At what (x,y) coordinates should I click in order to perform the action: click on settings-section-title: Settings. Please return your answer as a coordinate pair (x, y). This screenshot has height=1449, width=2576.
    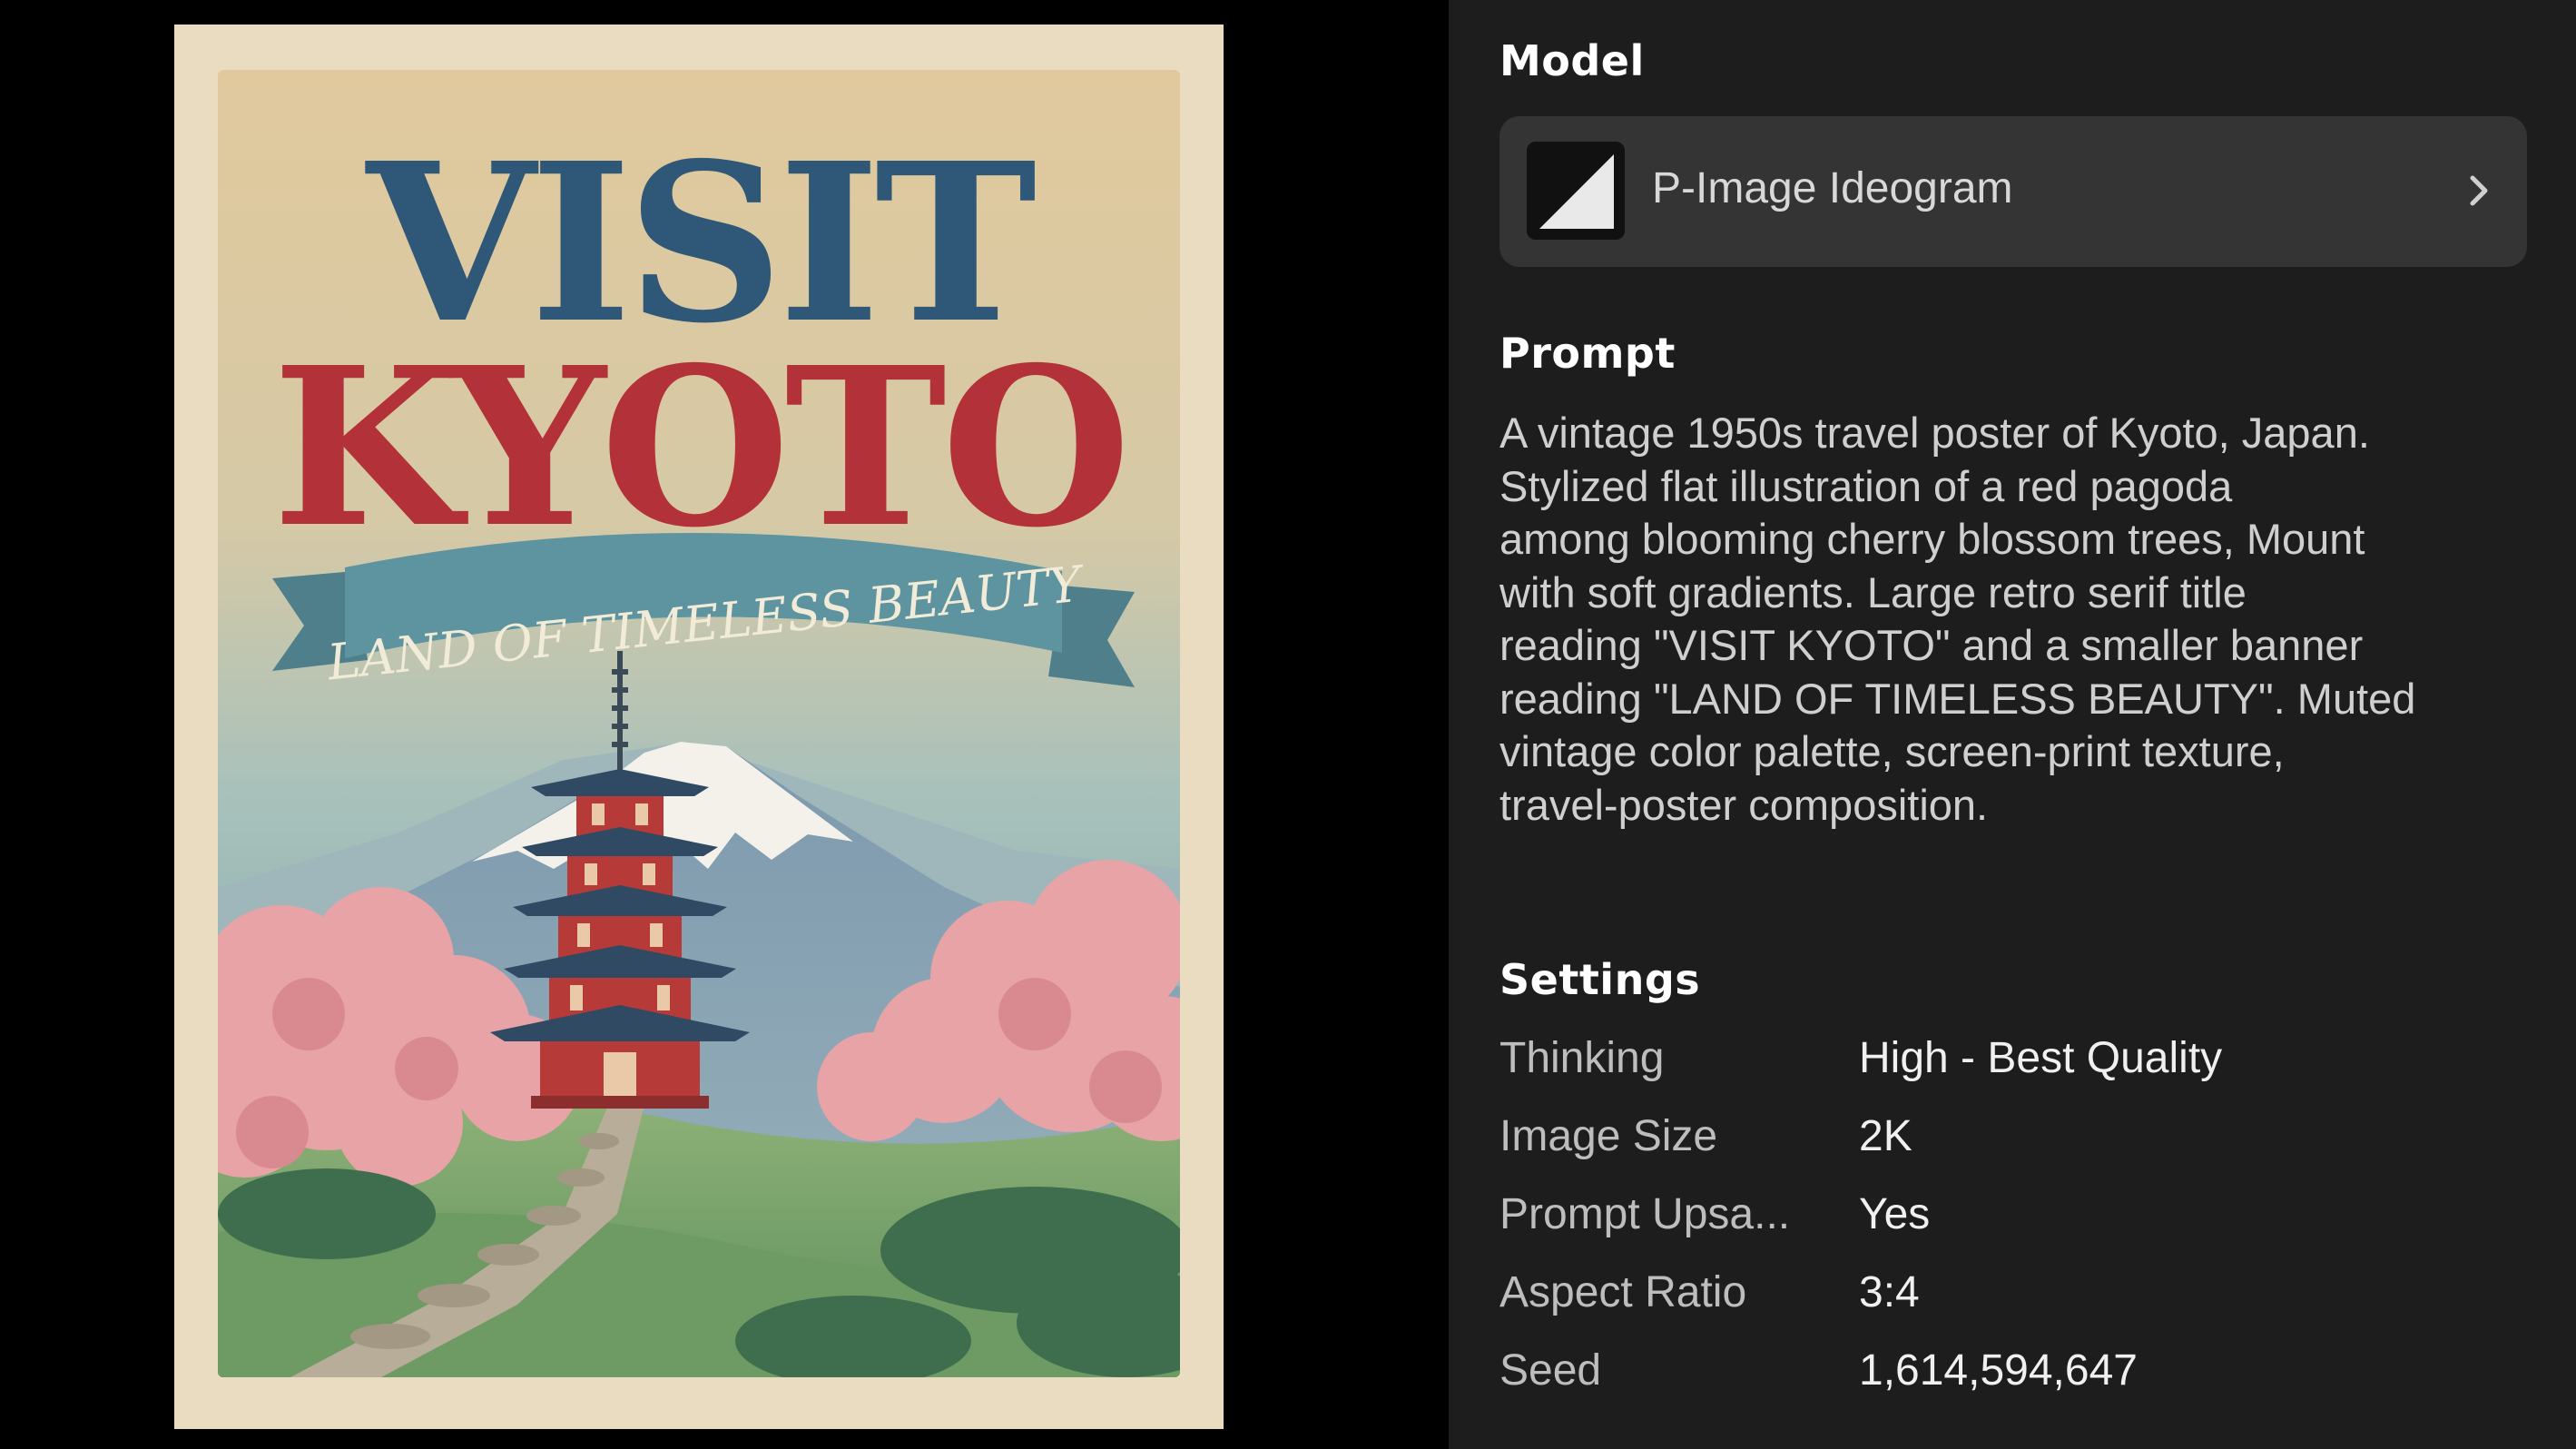
    Looking at the image, I should click on (1600, 979).